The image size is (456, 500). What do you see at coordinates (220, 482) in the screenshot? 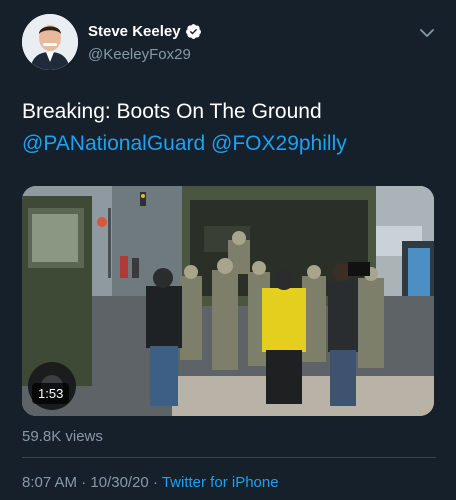
I see `tweet-source-link: Twitter for iPhone` at bounding box center [220, 482].